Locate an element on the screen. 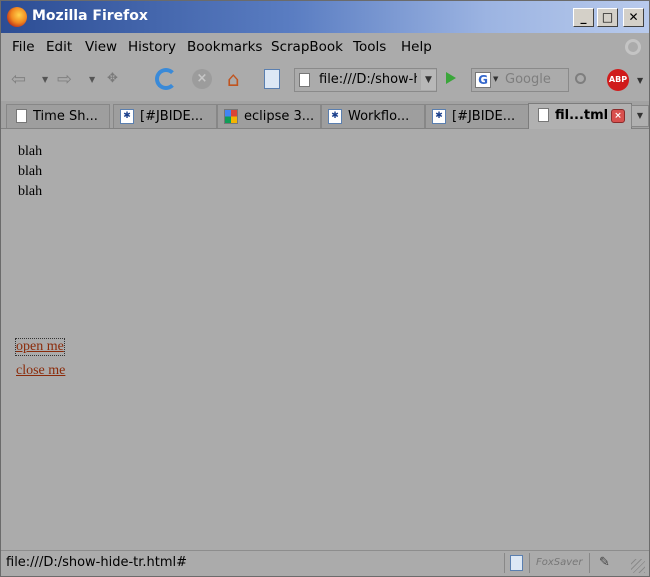  status-bar: file:///D:/show-hide-tr.html# FoxSaver ✎ is located at coordinates (325, 563).